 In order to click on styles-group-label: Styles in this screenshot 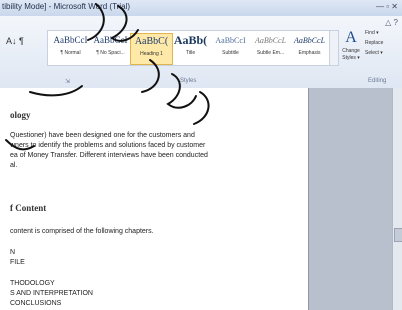, I will do `click(188, 81)`.